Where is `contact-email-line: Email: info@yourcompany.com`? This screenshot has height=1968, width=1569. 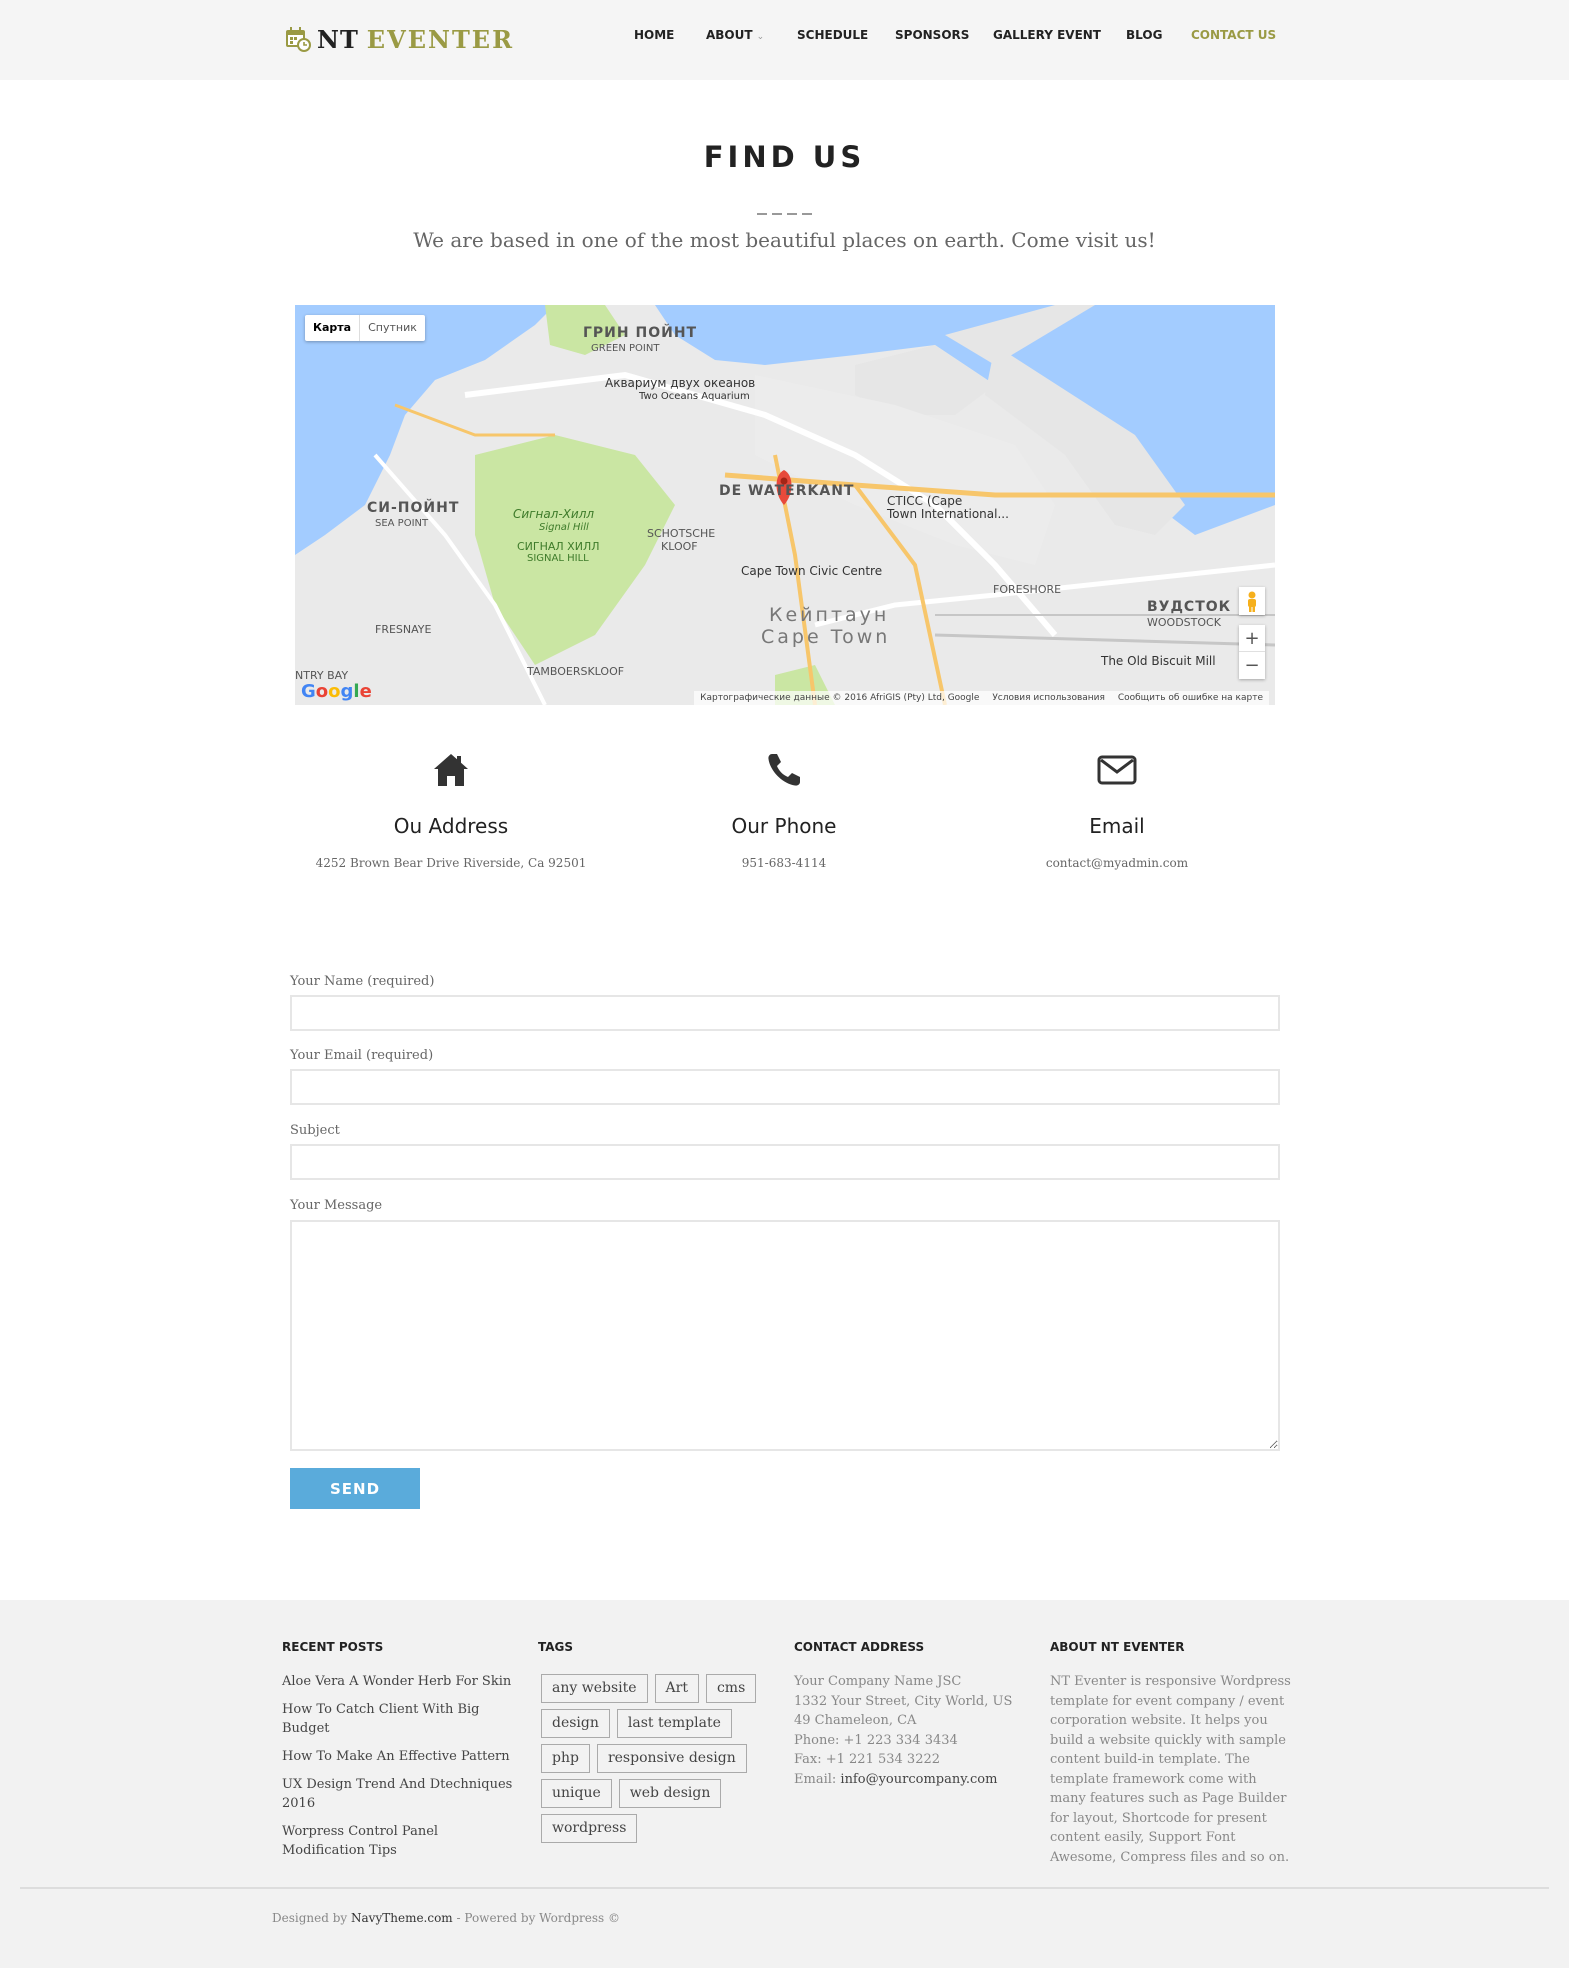 contact-email-line: Email: info@yourcompany.com is located at coordinates (911, 1780).